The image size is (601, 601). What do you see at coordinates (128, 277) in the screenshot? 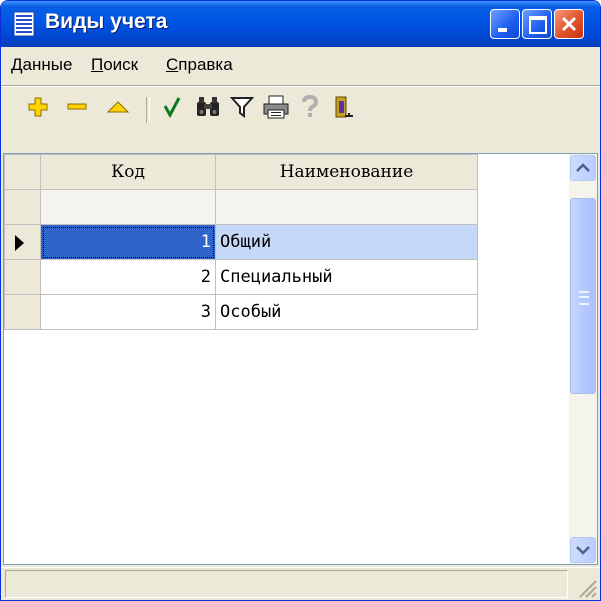
I see `cell-kod: 2` at bounding box center [128, 277].